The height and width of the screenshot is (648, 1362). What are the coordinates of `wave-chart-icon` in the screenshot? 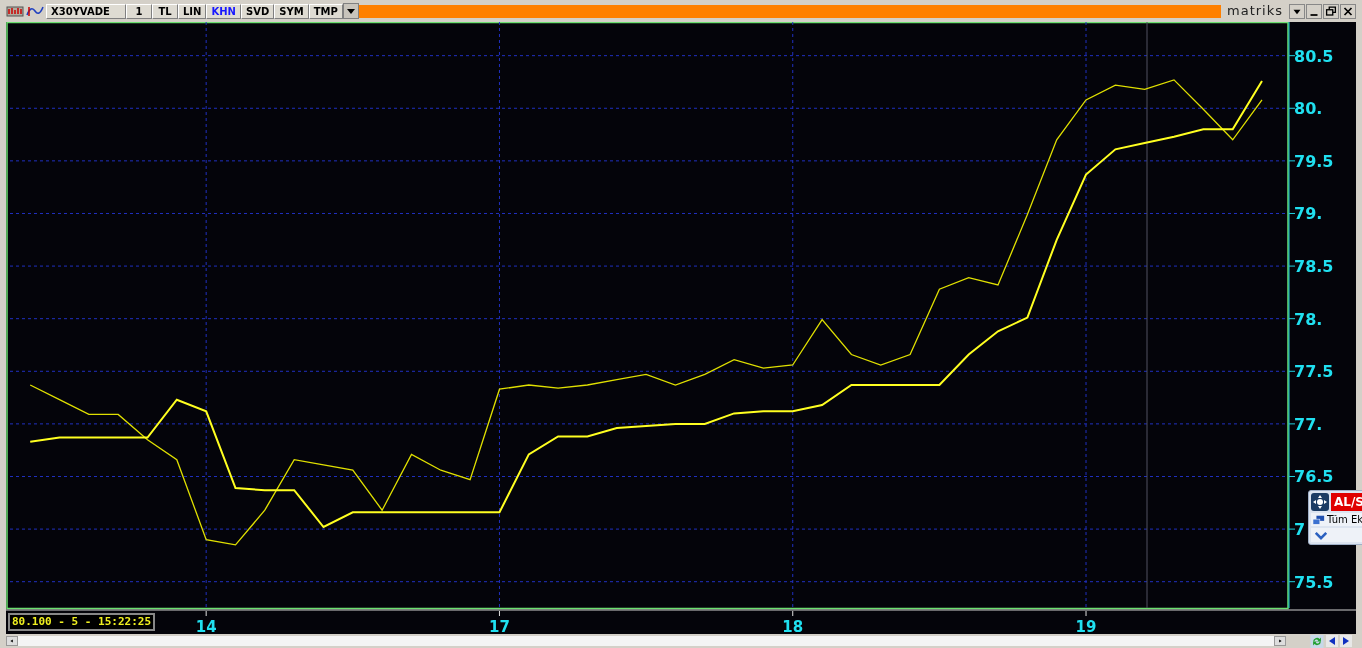 It's located at (35, 11).